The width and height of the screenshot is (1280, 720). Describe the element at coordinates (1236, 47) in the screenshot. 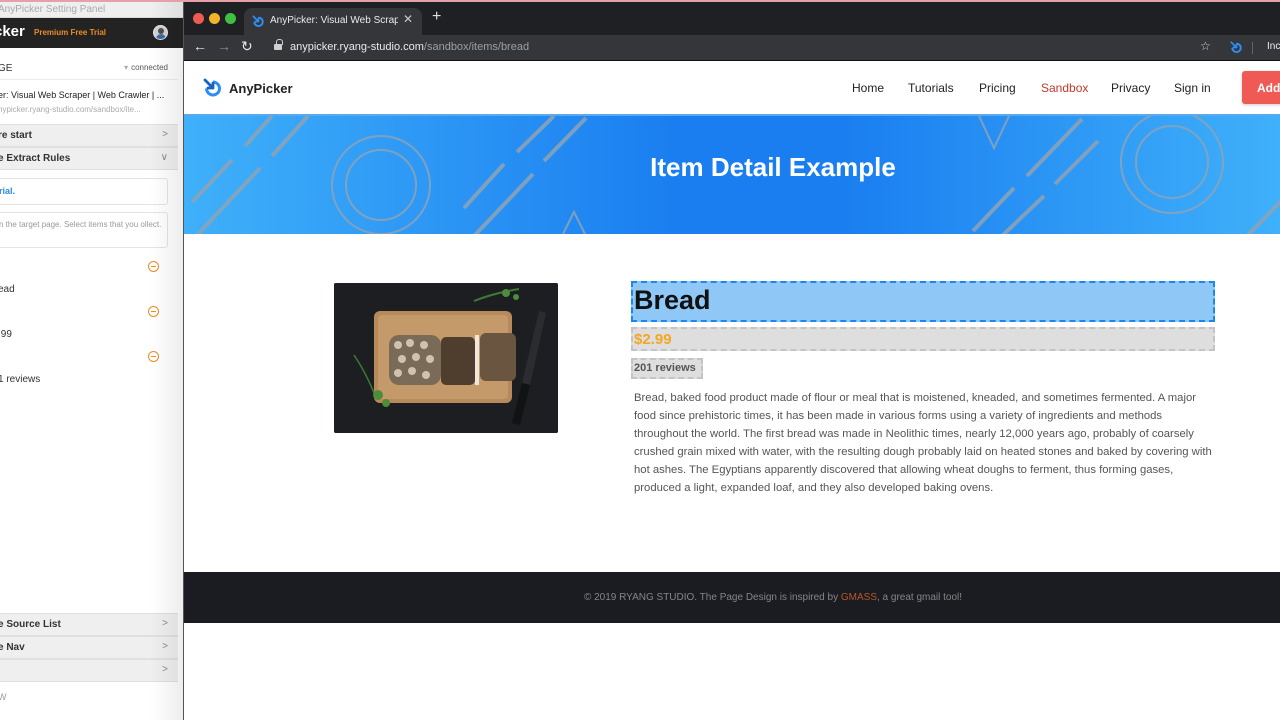

I see `anypicker-extension-icon` at that location.